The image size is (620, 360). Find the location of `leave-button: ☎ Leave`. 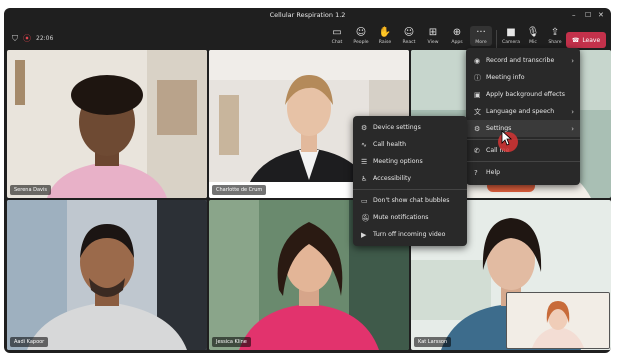

leave-button: ☎ Leave is located at coordinates (586, 40).